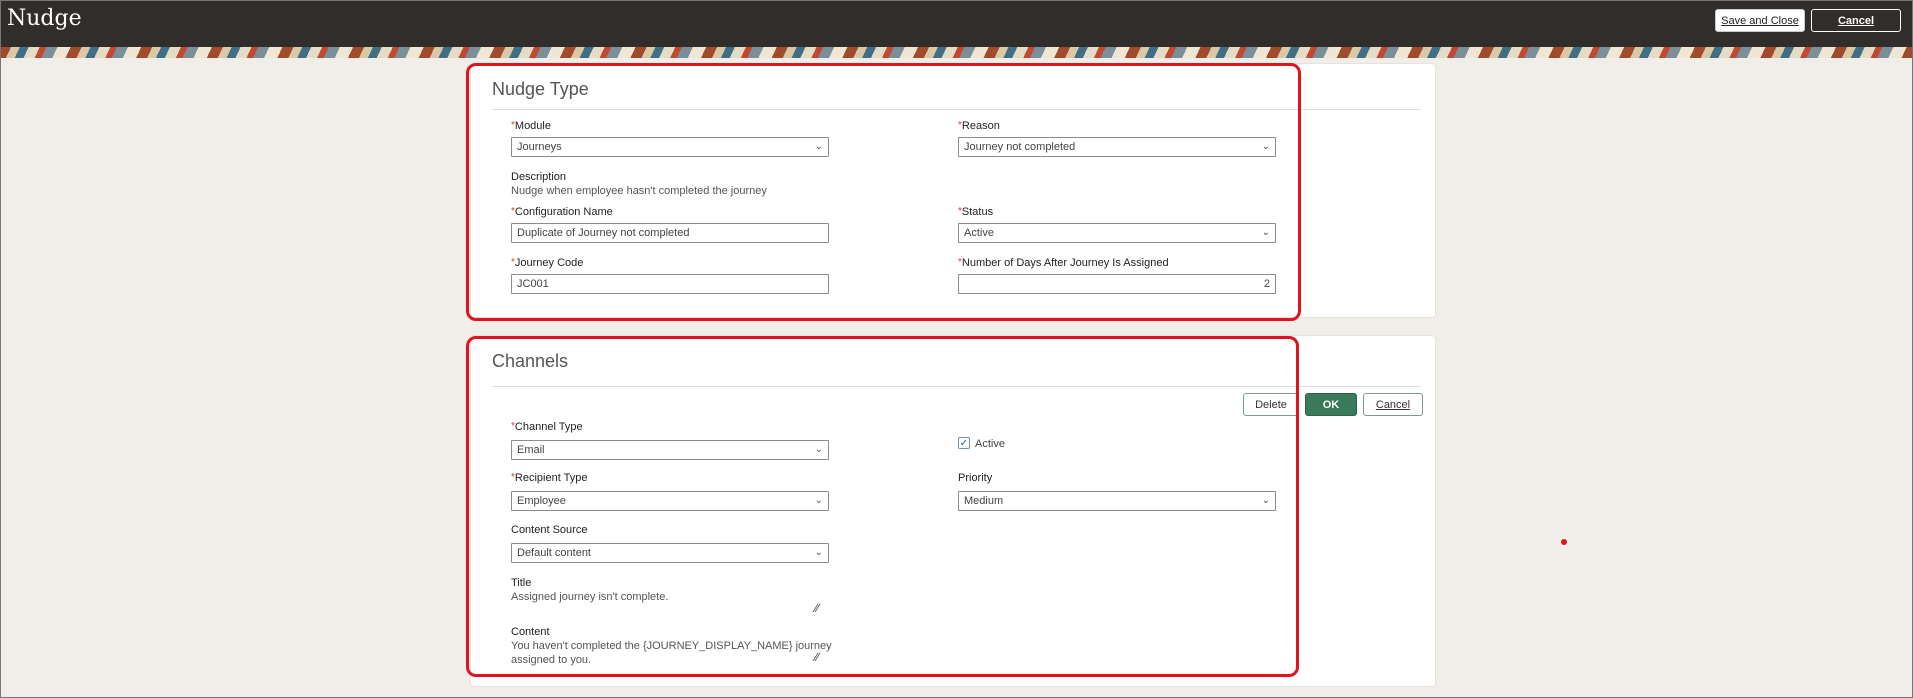  I want to click on content-source-label: Content Source, so click(549, 530).